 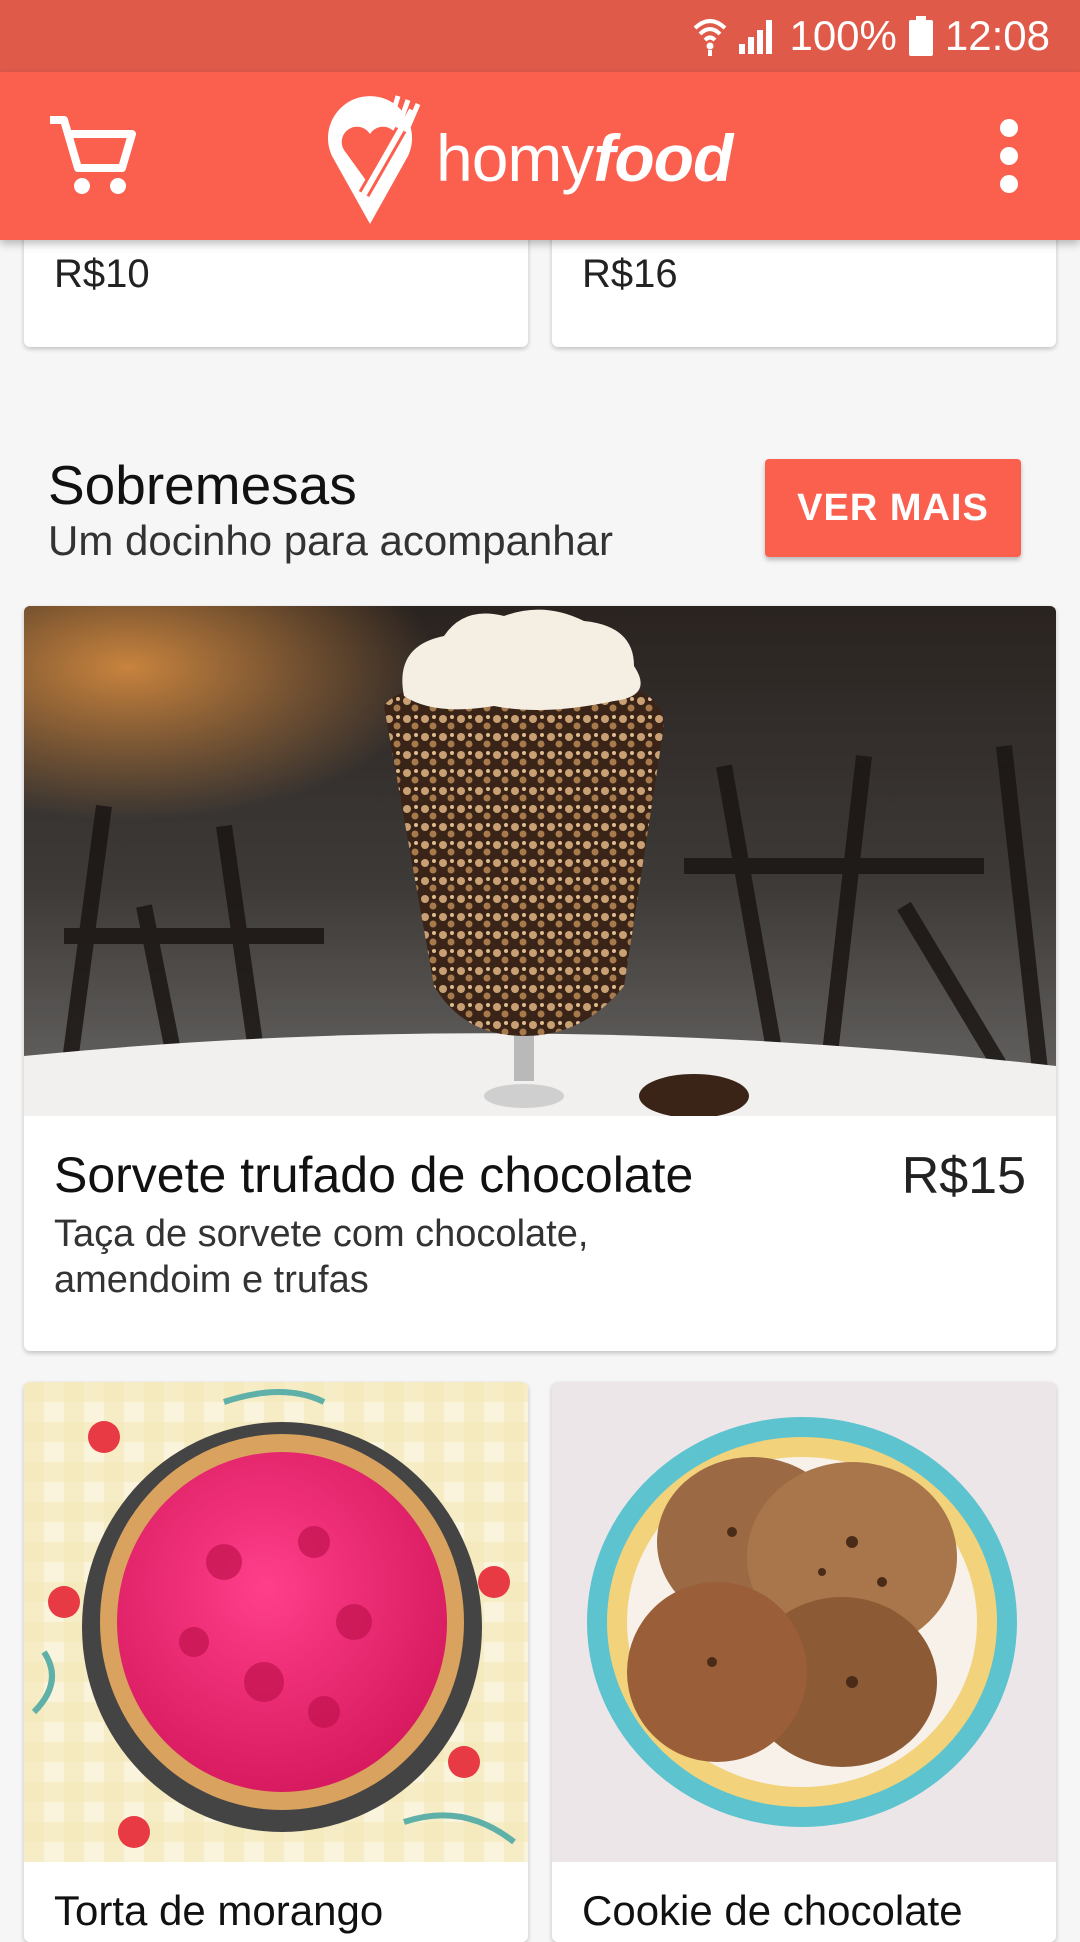 What do you see at coordinates (758, 36) in the screenshot?
I see `signal-icon` at bounding box center [758, 36].